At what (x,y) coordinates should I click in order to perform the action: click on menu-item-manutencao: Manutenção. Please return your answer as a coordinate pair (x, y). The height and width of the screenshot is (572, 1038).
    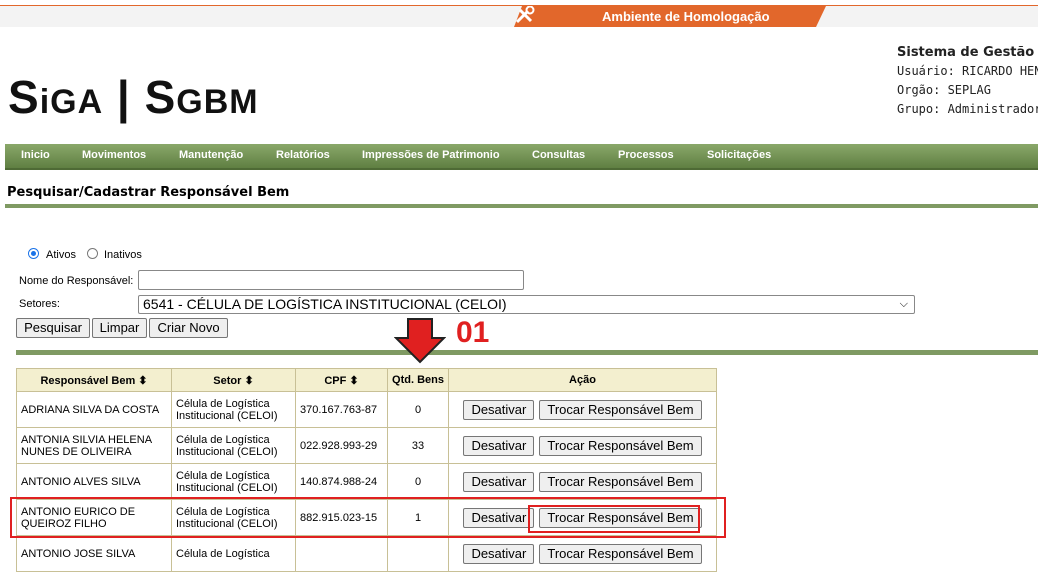
    Looking at the image, I should click on (211, 155).